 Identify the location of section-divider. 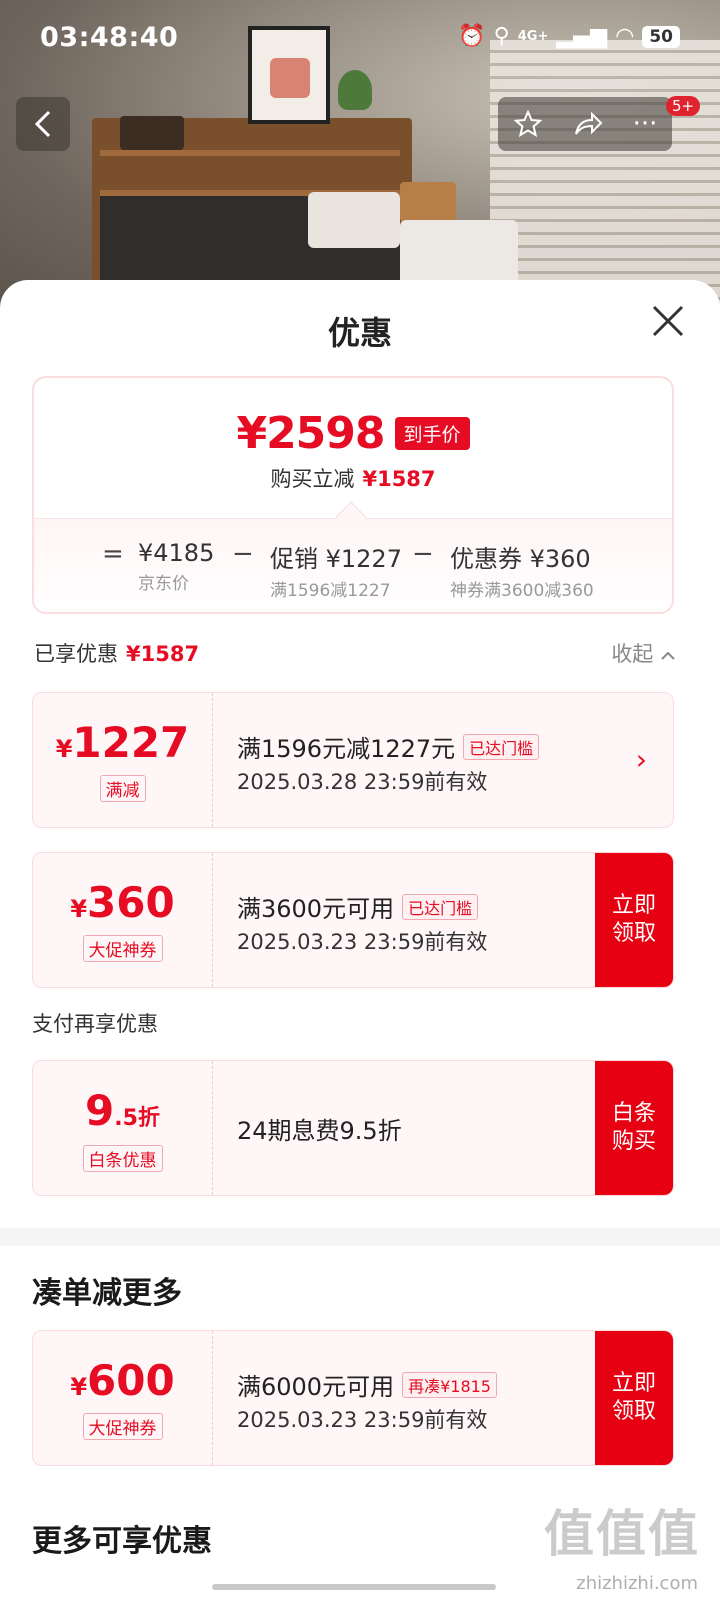
(360, 1237).